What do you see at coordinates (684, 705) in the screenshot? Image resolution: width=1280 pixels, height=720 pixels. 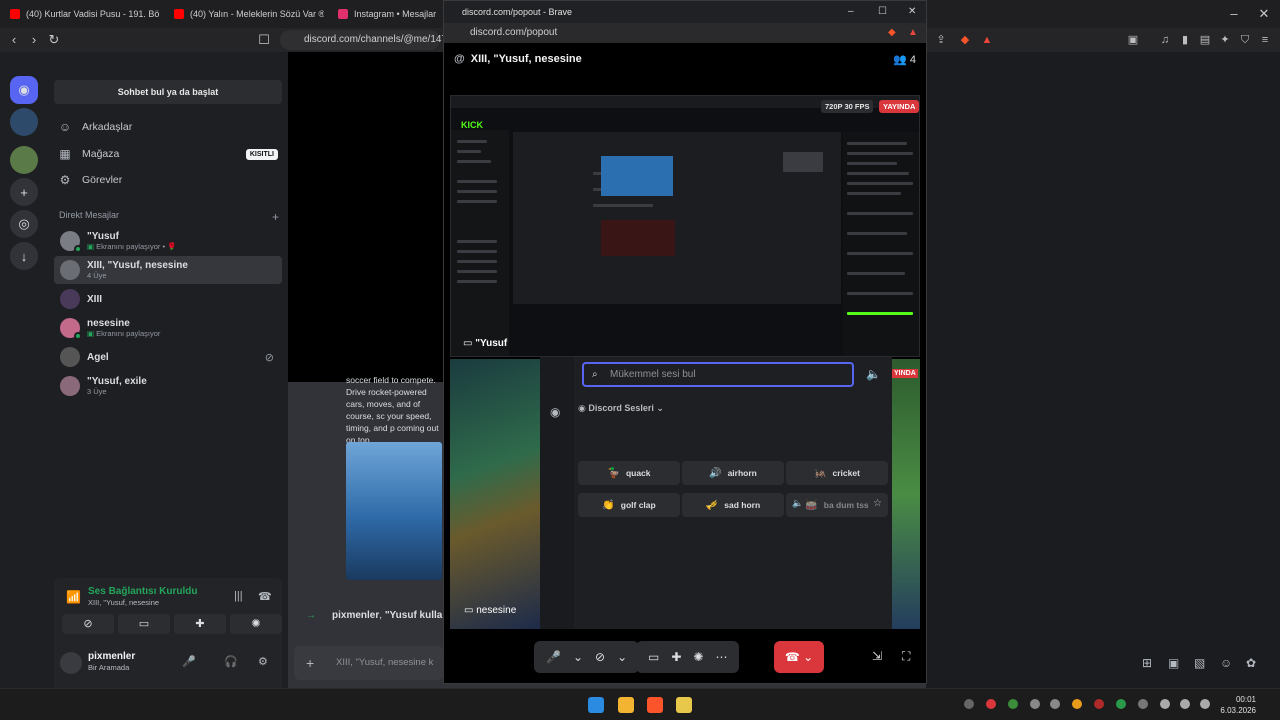 I see `app-icon` at bounding box center [684, 705].